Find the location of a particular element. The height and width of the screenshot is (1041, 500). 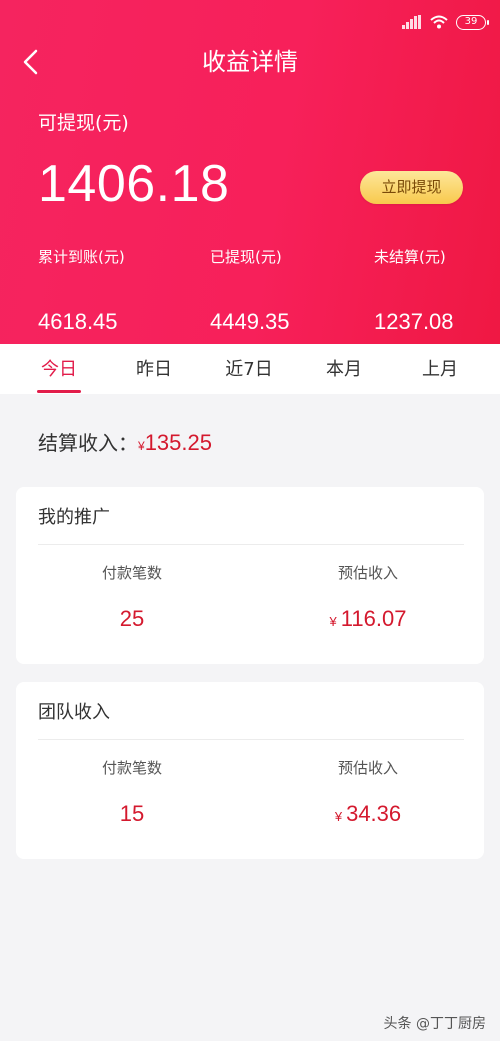

estimated-income-value: ¥116.07 is located at coordinates (368, 620).